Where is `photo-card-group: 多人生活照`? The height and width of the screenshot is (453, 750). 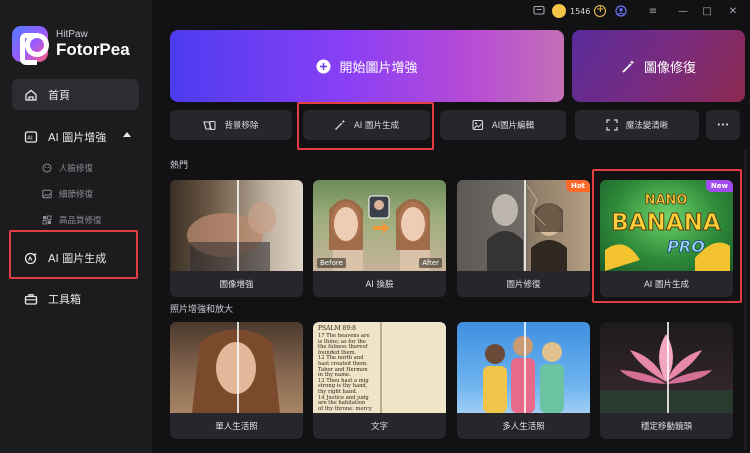 photo-card-group: 多人生活照 is located at coordinates (523, 380).